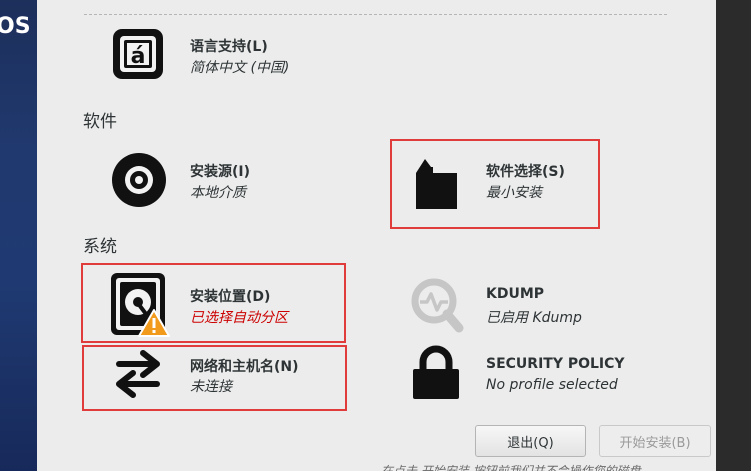 Image resolution: width=751 pixels, height=471 pixels. Describe the element at coordinates (15, 26) in the screenshot. I see `brand-logo-text: OS` at that location.